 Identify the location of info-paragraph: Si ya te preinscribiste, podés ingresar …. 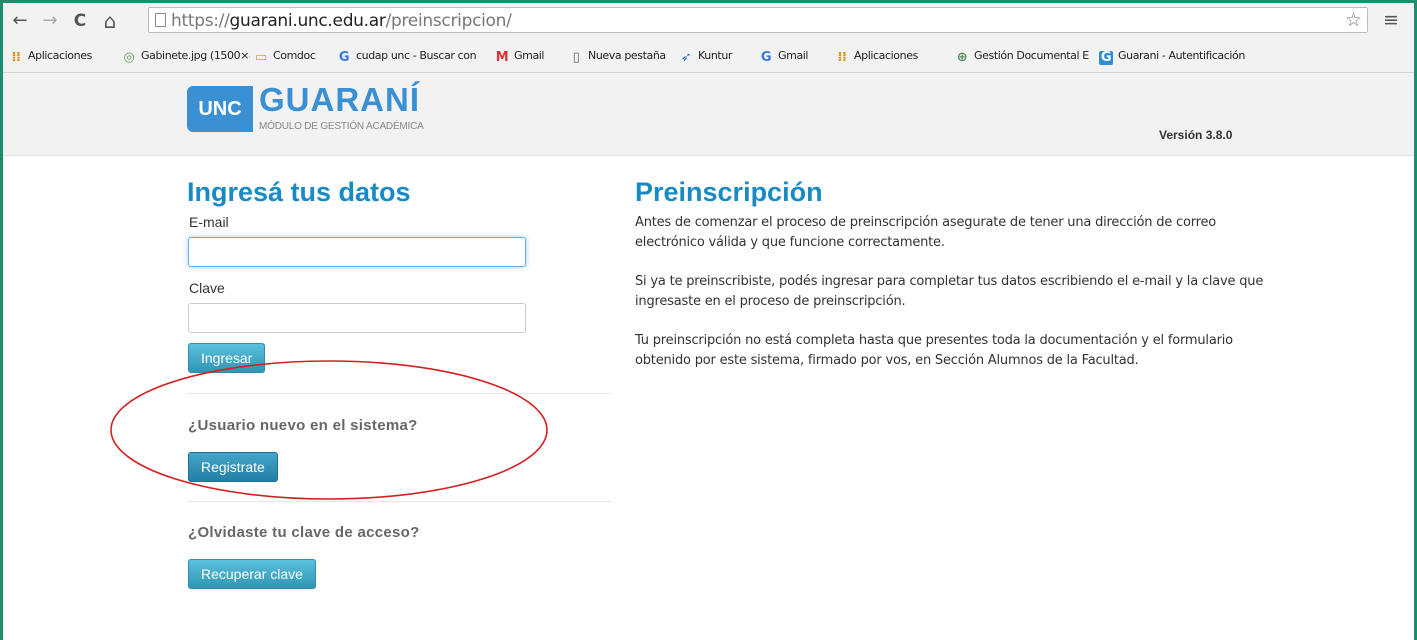
(949, 291).